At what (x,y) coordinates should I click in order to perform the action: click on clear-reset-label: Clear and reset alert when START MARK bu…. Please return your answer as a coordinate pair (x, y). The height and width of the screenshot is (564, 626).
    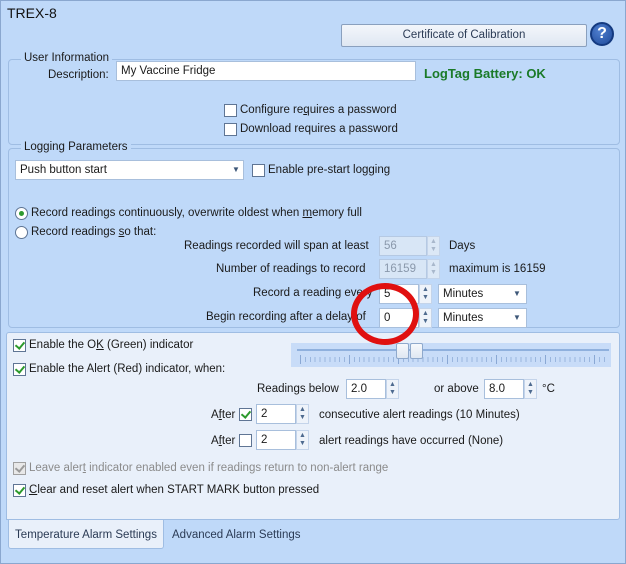
    Looking at the image, I should click on (174, 490).